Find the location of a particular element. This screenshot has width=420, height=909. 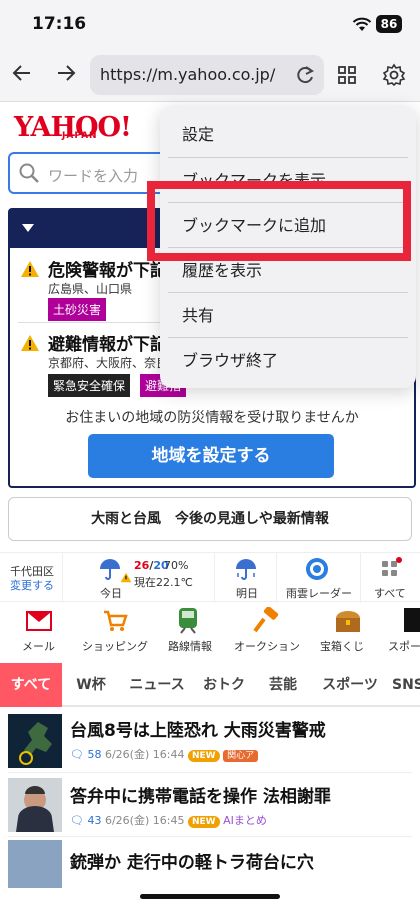

search-icon is located at coordinates (29, 173).